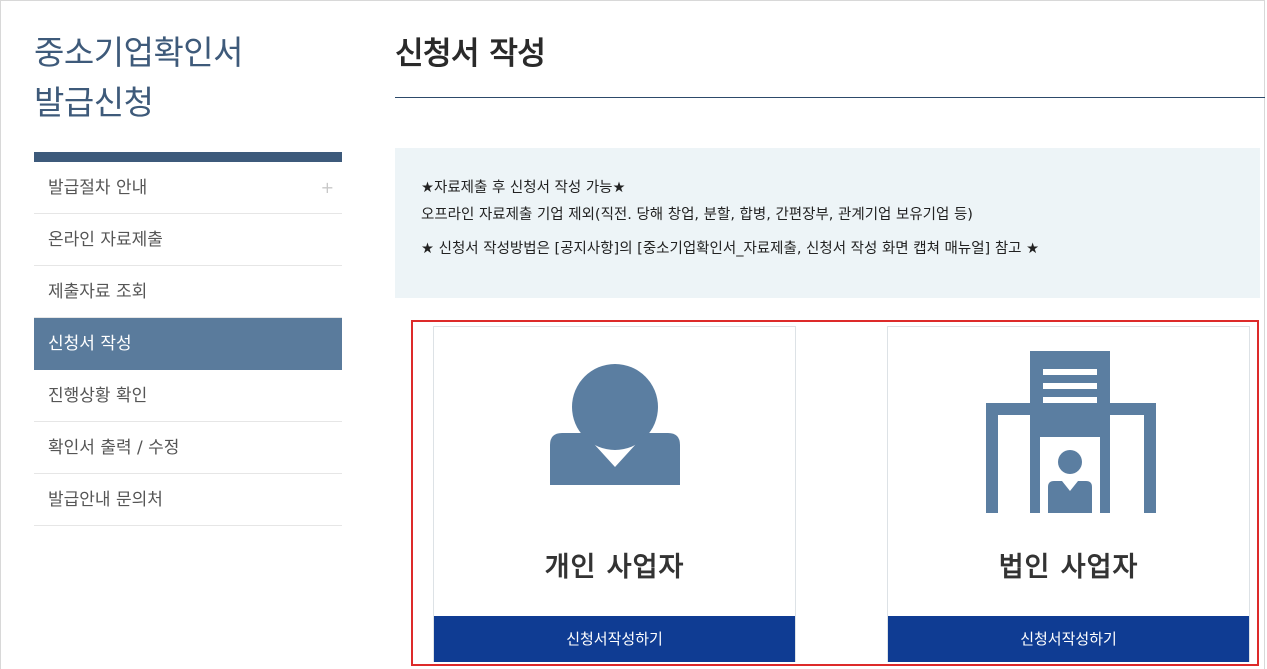 The image size is (1267, 669). Describe the element at coordinates (114, 448) in the screenshot. I see `sidebar-item-label: 확인서 출력 / 수정` at that location.